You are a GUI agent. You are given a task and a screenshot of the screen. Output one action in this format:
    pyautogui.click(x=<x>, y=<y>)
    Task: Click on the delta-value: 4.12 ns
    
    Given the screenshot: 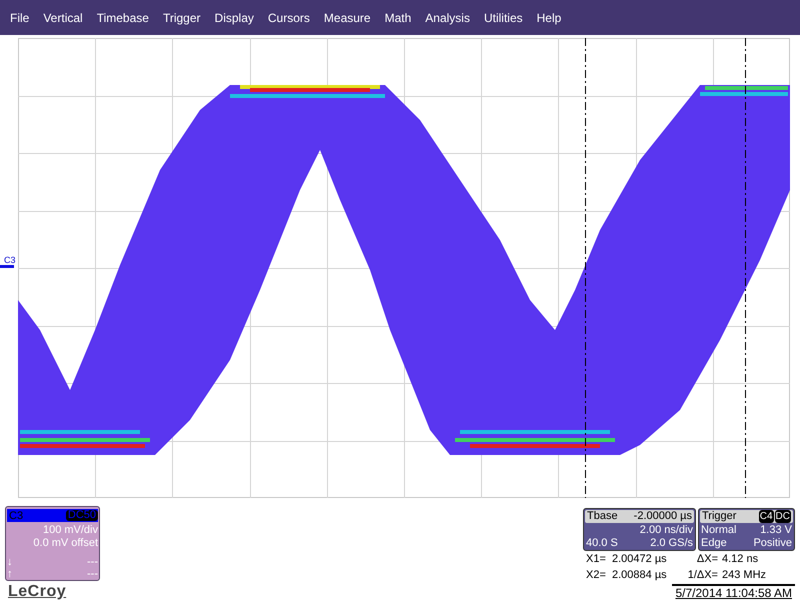 What is the action you would take?
    pyautogui.click(x=741, y=559)
    